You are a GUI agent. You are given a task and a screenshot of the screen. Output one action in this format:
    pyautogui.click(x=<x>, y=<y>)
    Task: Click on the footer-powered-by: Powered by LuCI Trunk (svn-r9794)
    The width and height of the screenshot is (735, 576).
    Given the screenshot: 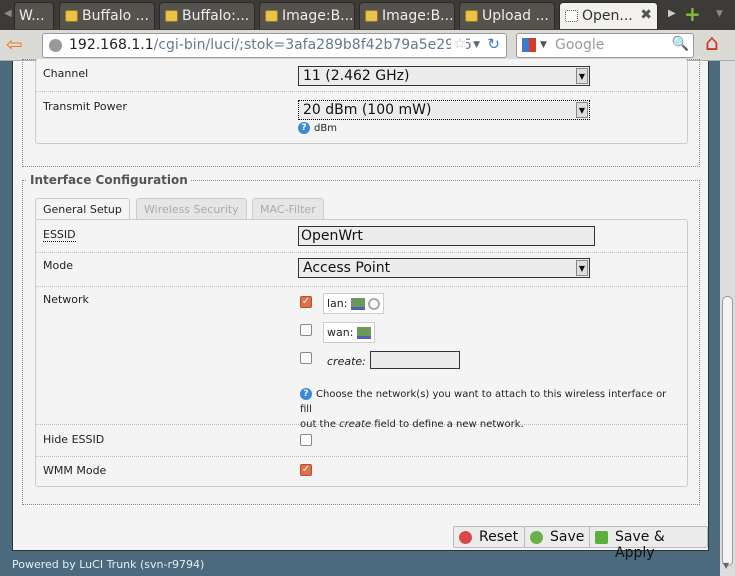 What is the action you would take?
    pyautogui.click(x=108, y=564)
    